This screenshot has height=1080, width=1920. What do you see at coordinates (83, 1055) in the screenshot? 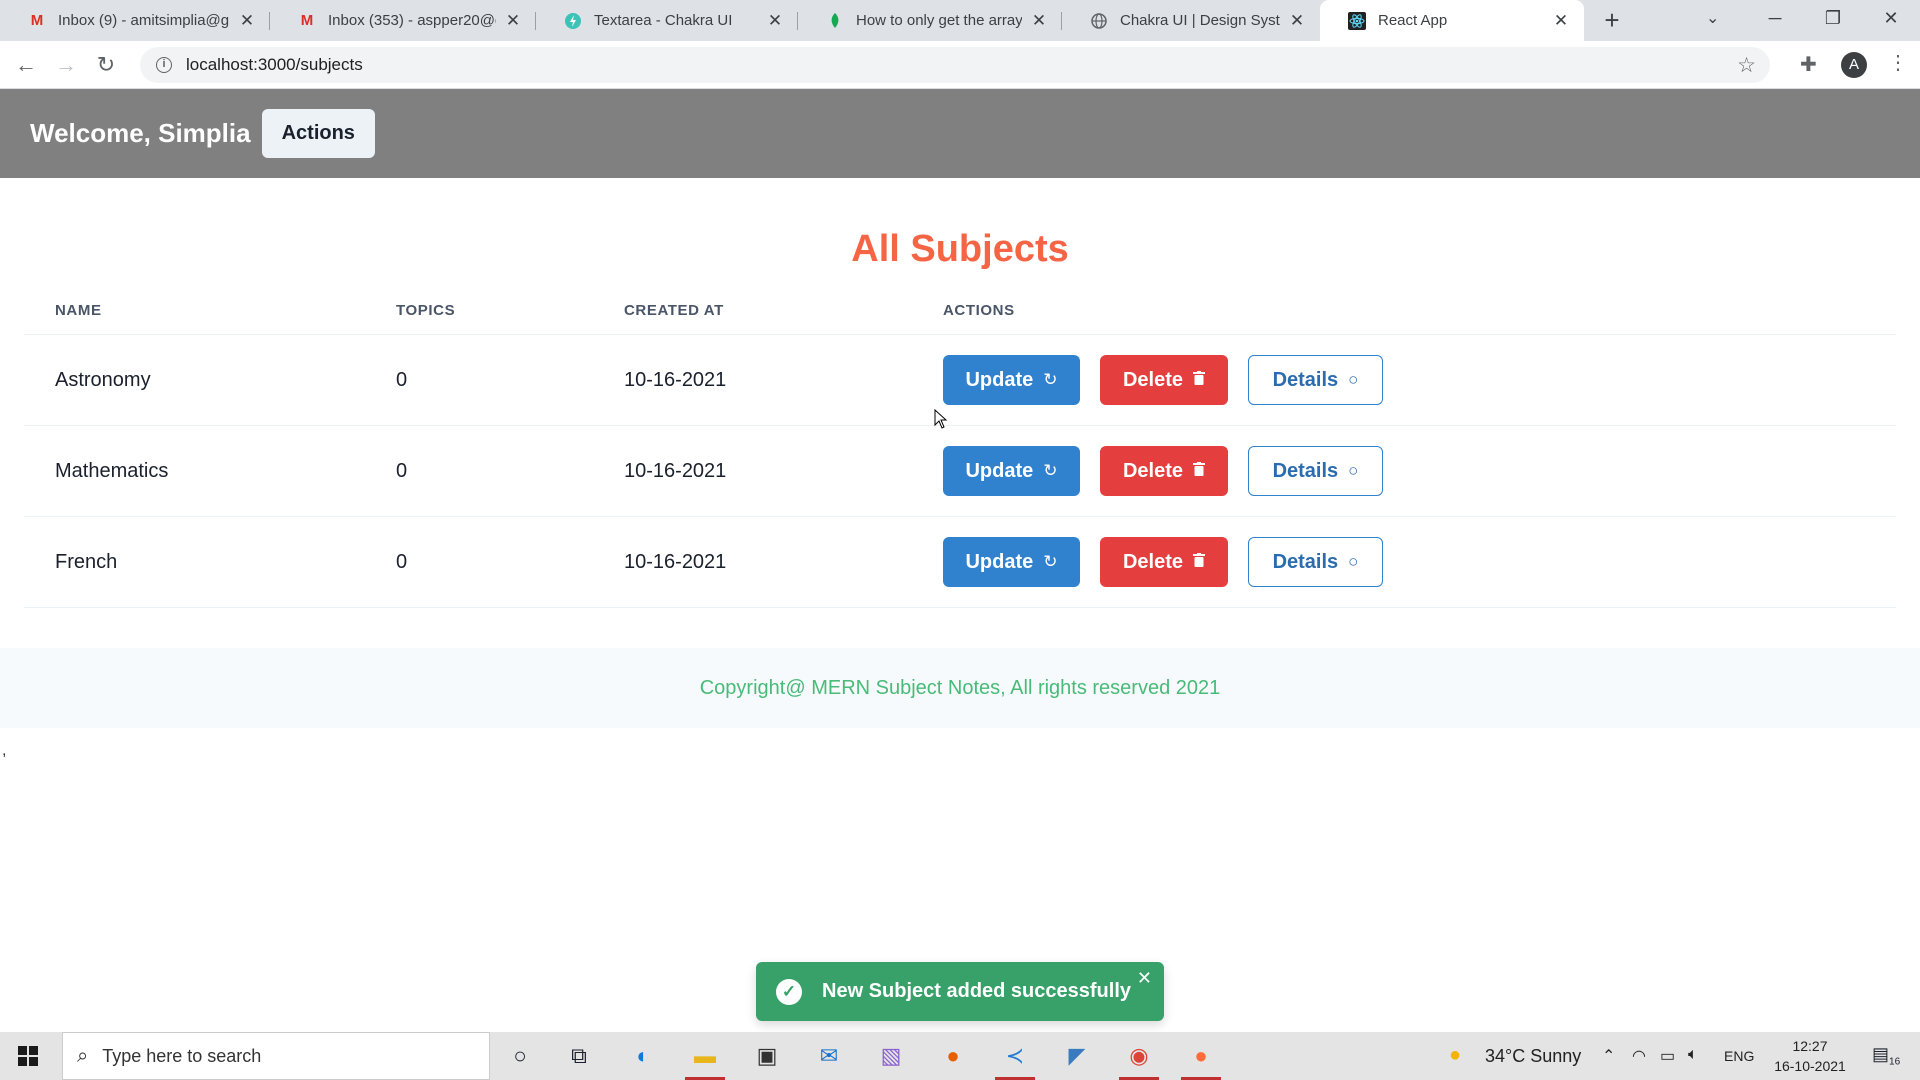
I see `search-icon: ⌕` at bounding box center [83, 1055].